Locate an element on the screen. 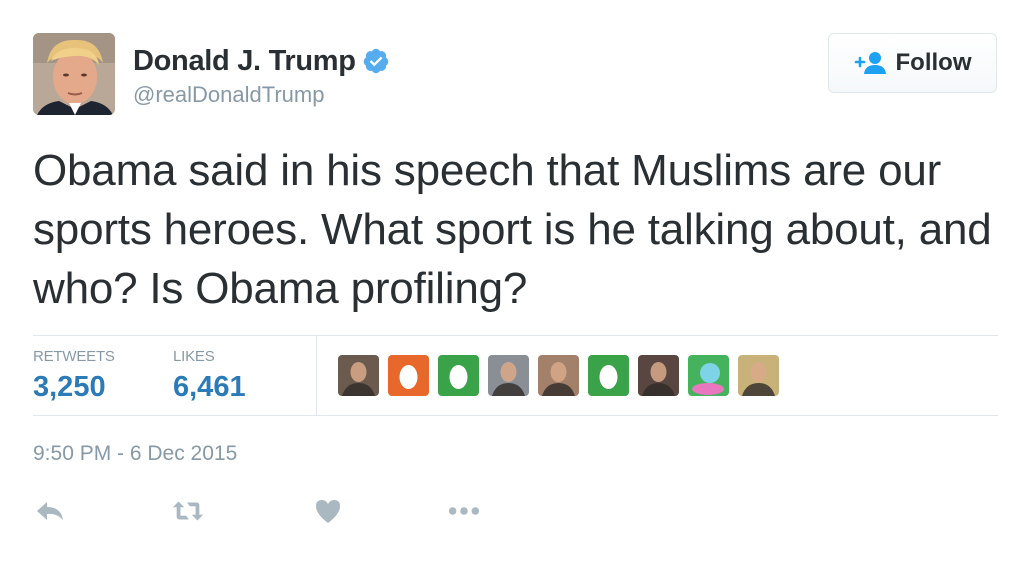 The width and height of the screenshot is (1024, 574). stats-vertical-divider is located at coordinates (316, 375).